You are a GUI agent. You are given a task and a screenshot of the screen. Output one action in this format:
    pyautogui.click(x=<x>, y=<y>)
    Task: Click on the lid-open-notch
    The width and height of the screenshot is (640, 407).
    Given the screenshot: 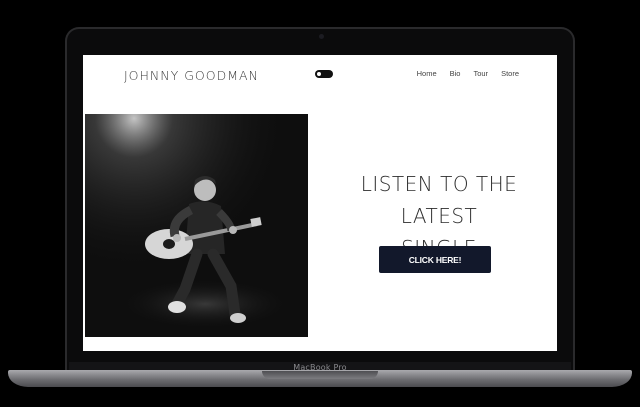 What is the action you would take?
    pyautogui.click(x=320, y=375)
    